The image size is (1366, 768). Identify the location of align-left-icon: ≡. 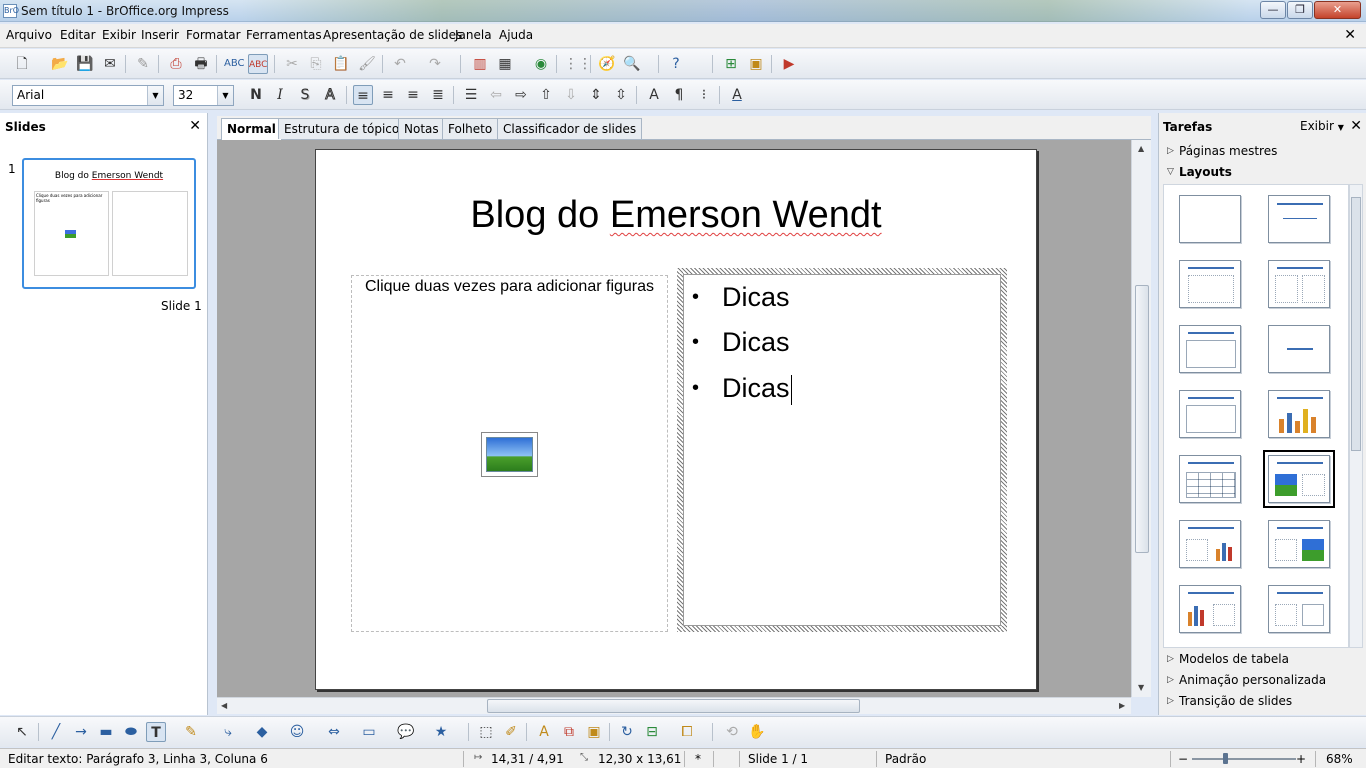
(363, 95).